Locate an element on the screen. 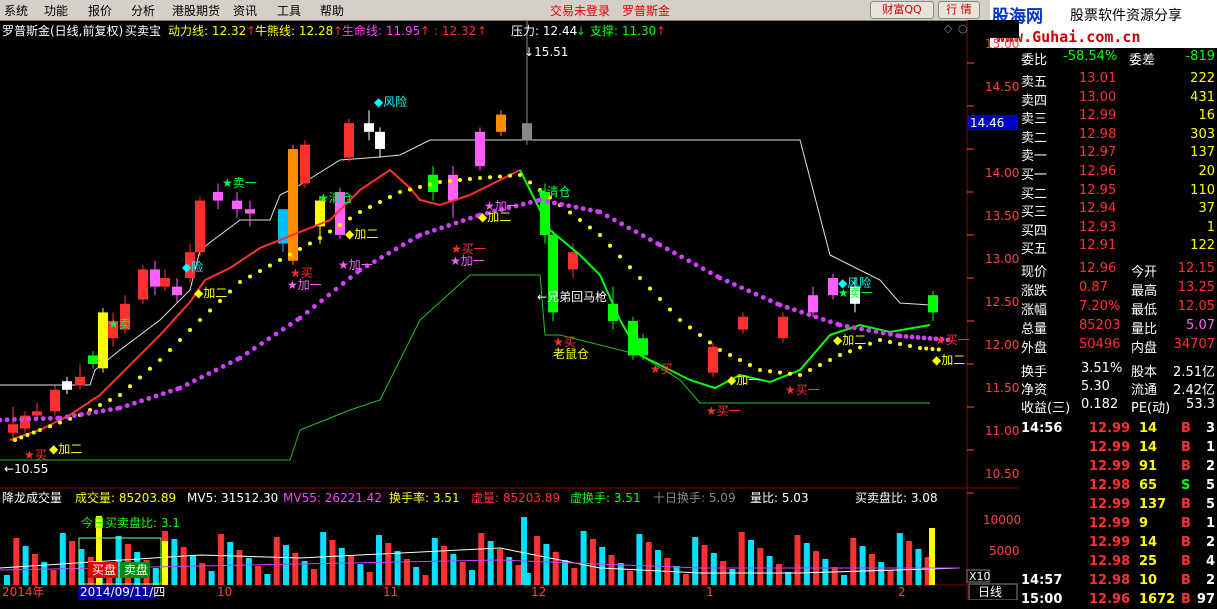 This screenshot has height=609, width=1217. ask-row: 卖二 12.98 303 is located at coordinates (1118, 136).